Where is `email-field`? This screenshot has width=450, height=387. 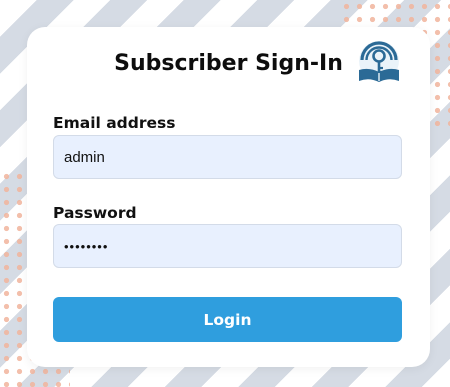
email-field is located at coordinates (227, 157).